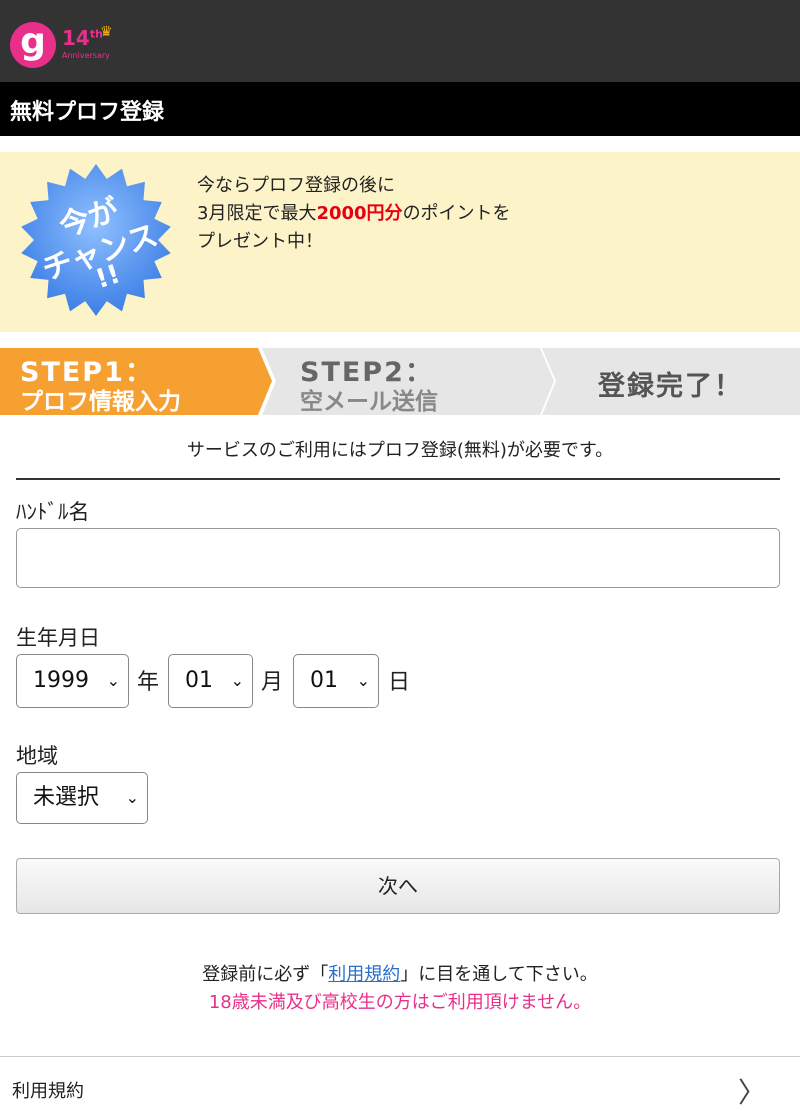 The height and width of the screenshot is (1111, 800). What do you see at coordinates (398, 558) in the screenshot?
I see `handle-input` at bounding box center [398, 558].